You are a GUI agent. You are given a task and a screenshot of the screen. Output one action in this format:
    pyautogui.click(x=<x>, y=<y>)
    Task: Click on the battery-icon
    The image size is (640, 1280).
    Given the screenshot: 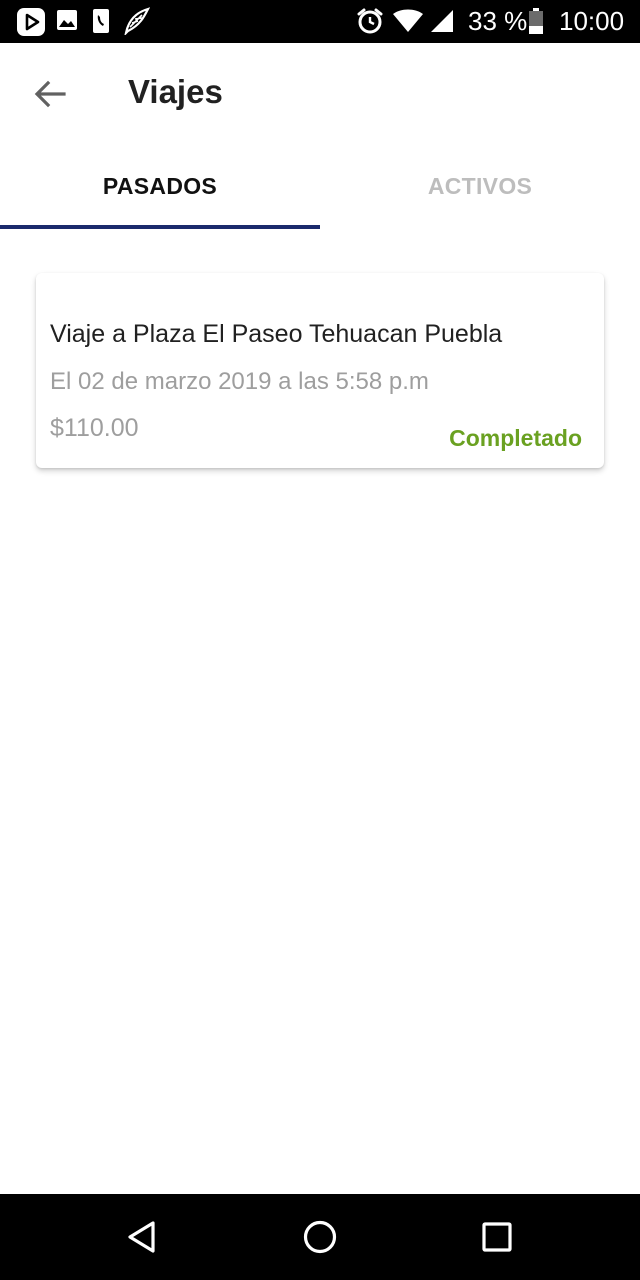 What is the action you would take?
    pyautogui.click(x=536, y=21)
    